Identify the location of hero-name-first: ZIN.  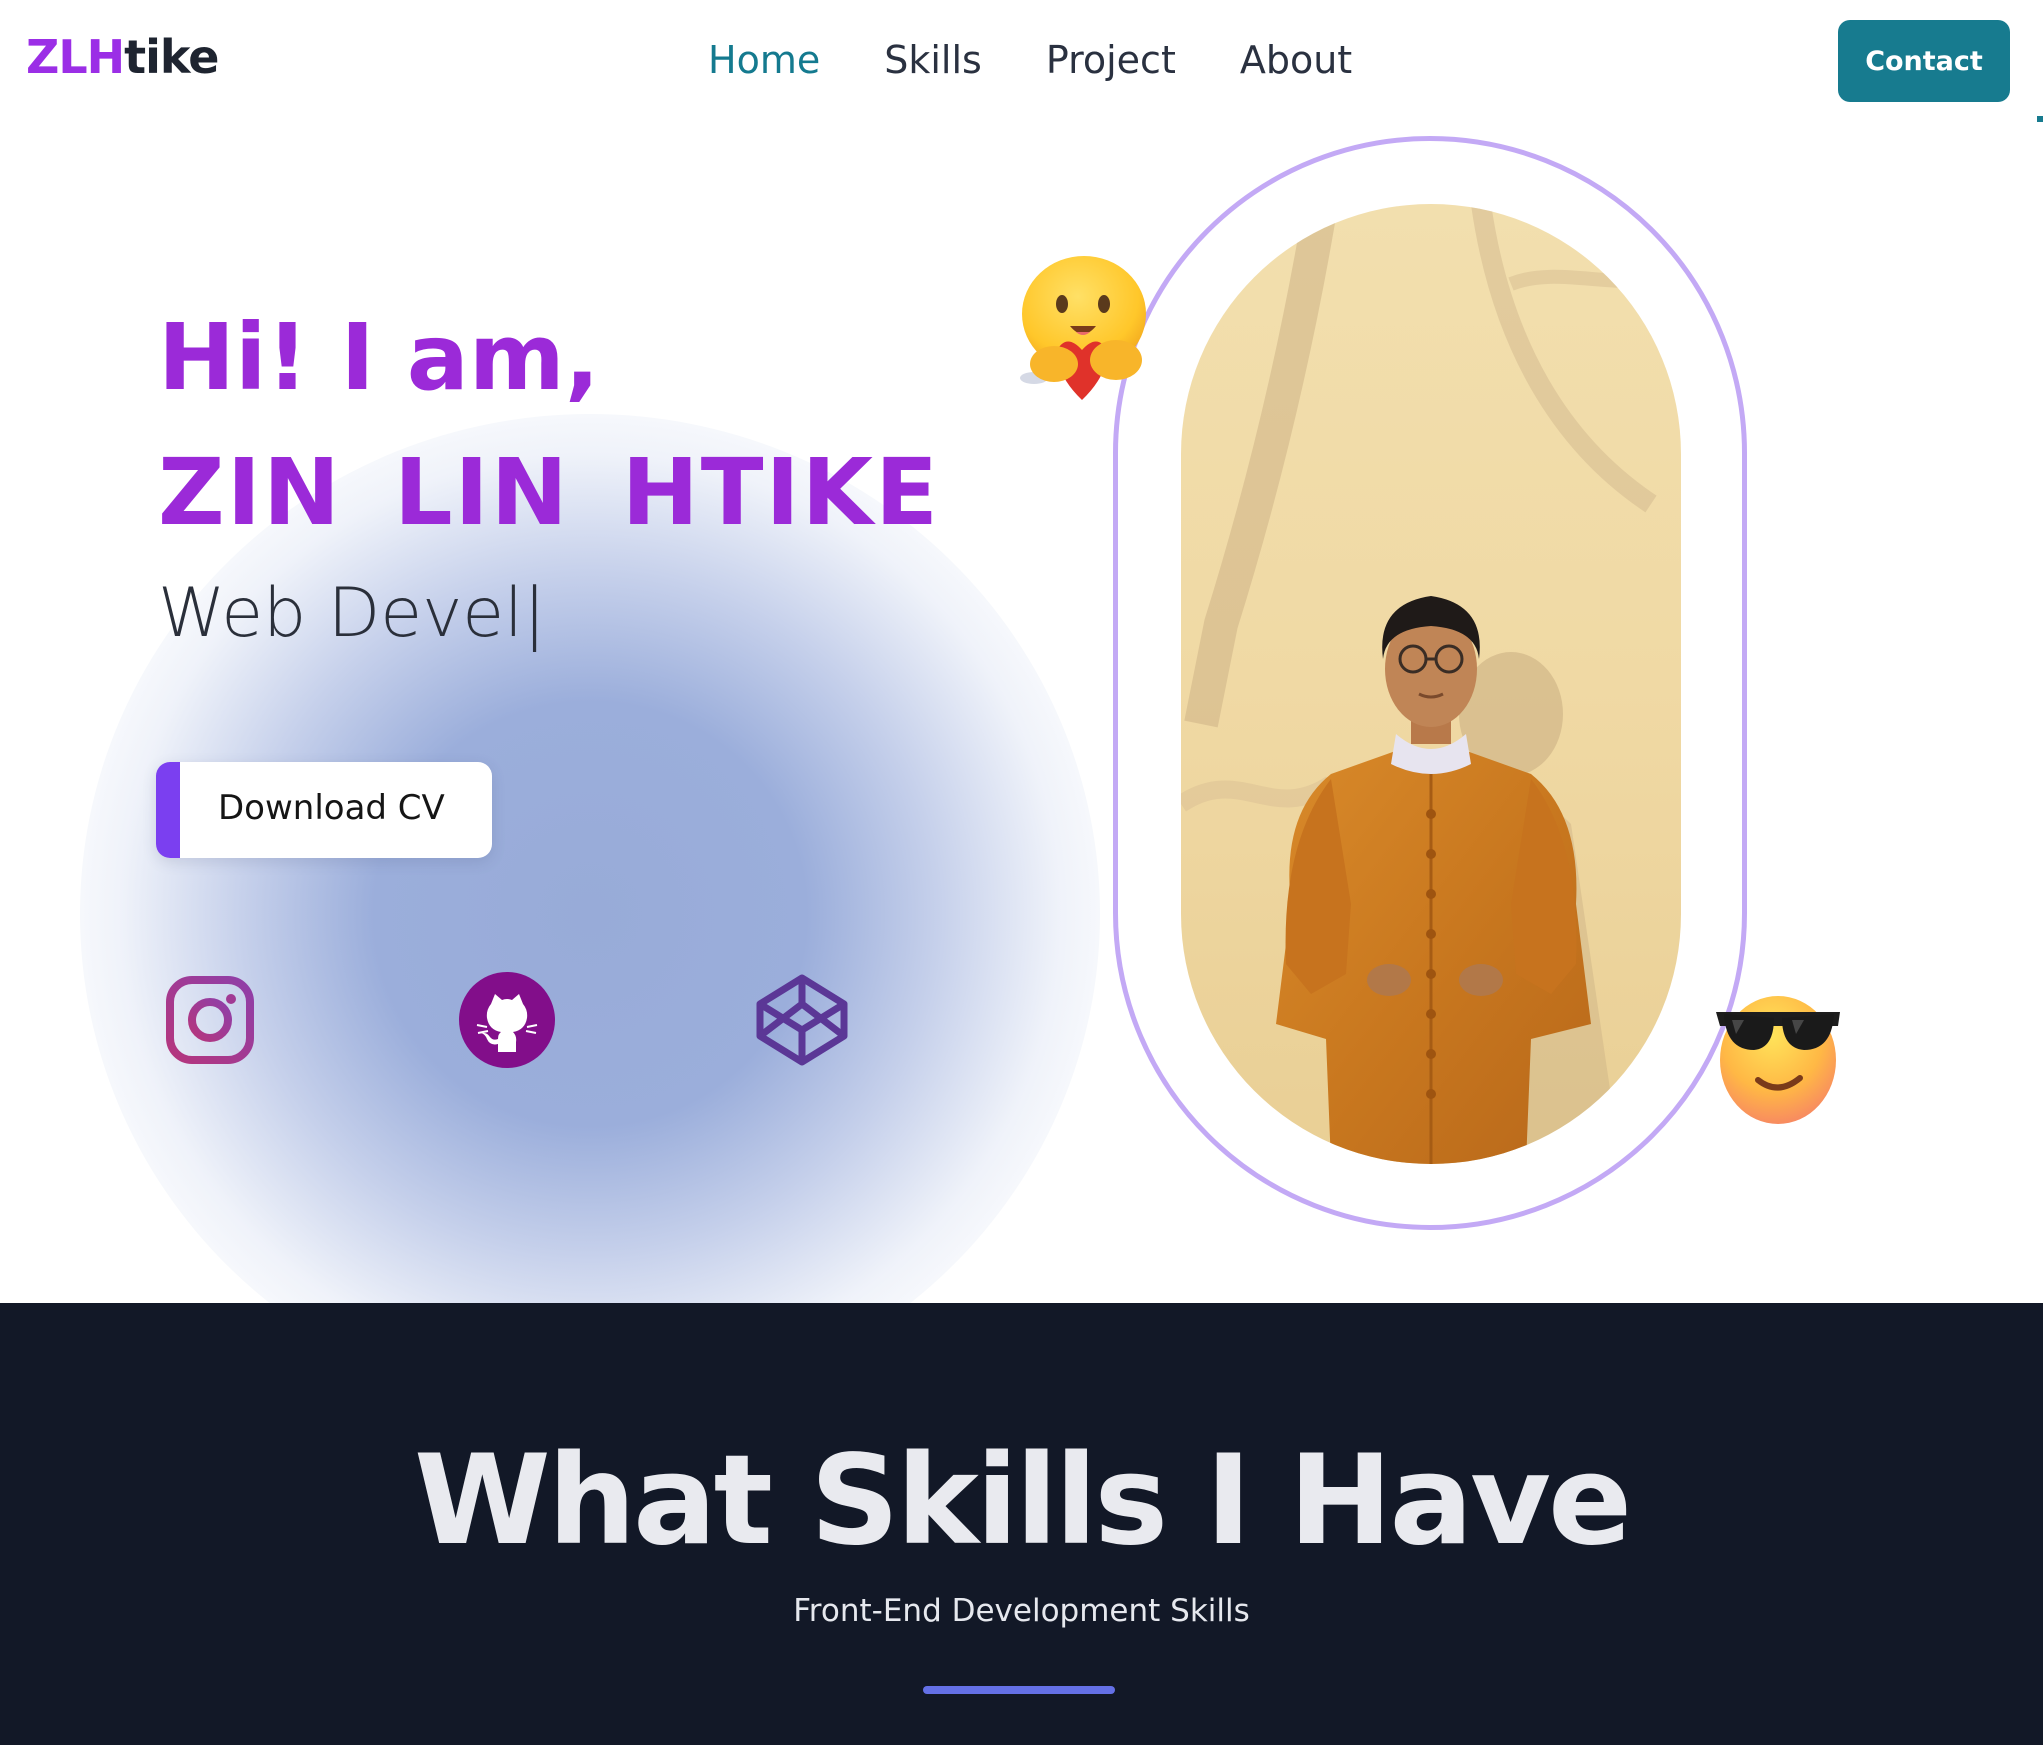
(250, 492).